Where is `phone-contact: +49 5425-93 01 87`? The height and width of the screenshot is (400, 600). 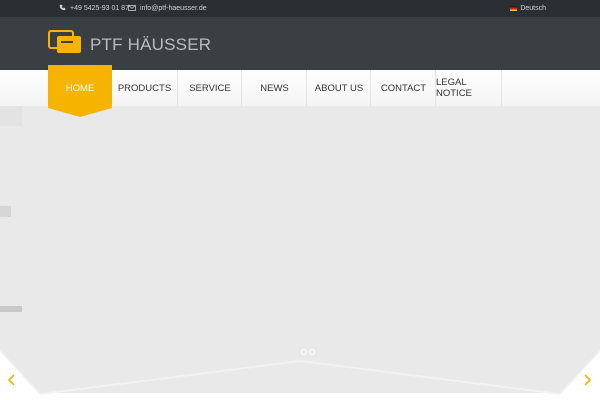
phone-contact: +49 5425-93 01 87 is located at coordinates (94, 8).